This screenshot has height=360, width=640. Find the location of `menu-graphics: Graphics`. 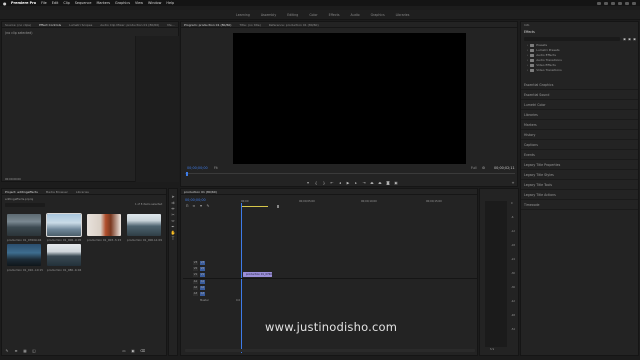

menu-graphics: Graphics is located at coordinates (122, 3).